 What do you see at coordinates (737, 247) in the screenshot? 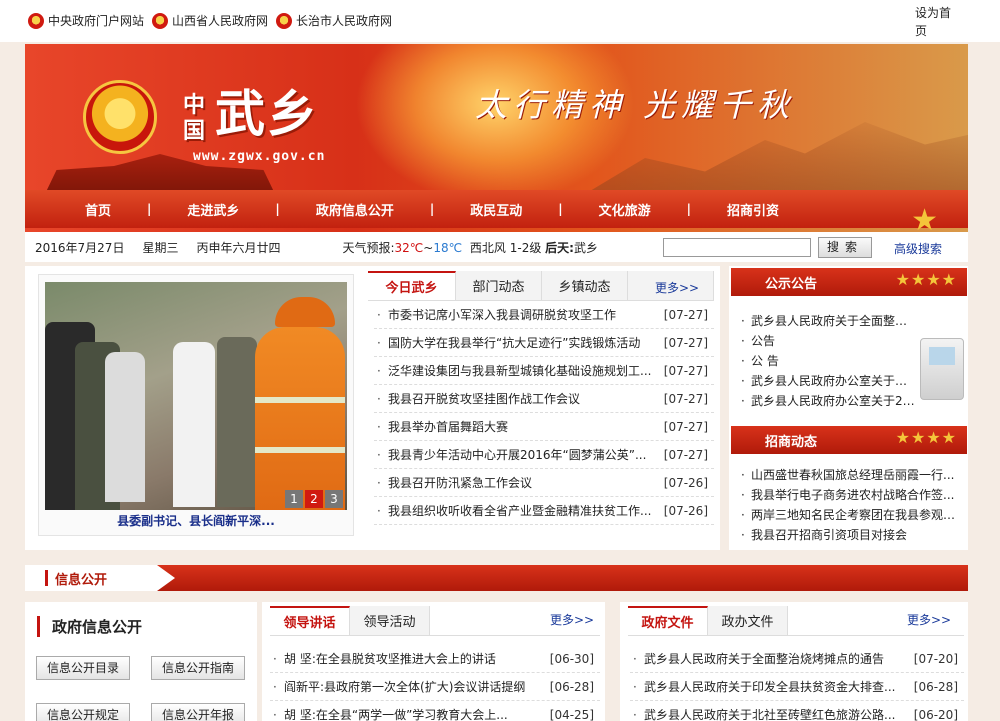
I see `search-input` at bounding box center [737, 247].